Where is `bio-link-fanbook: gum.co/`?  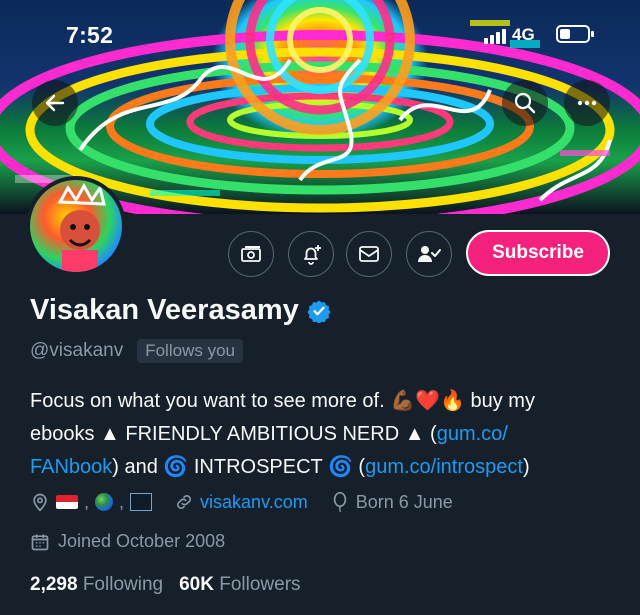 bio-link-fanbook: gum.co/ is located at coordinates (472, 434).